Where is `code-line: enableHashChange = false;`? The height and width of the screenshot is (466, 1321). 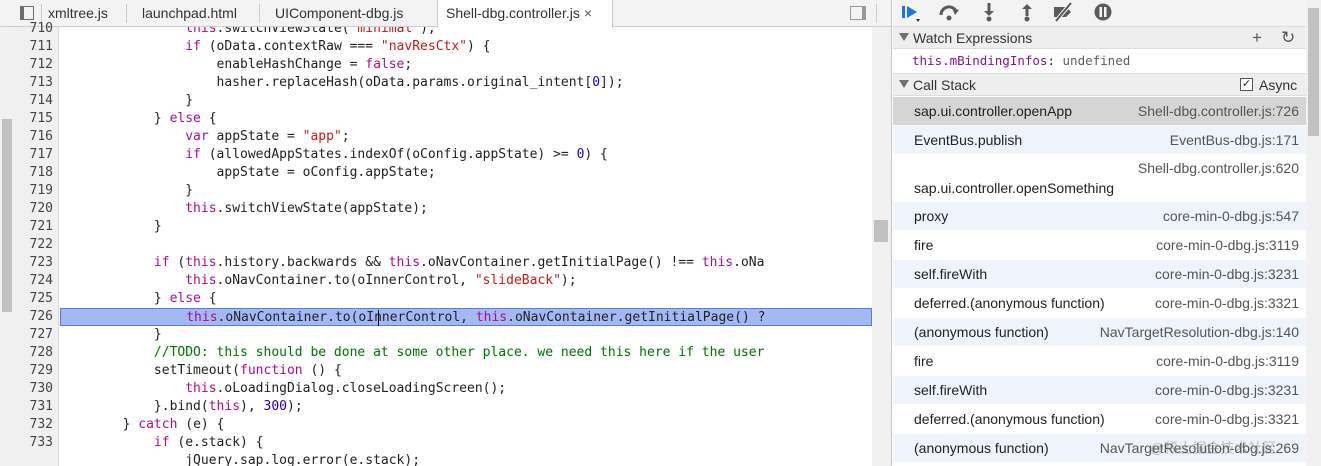
code-line: enableHashChange = false; is located at coordinates (236, 64).